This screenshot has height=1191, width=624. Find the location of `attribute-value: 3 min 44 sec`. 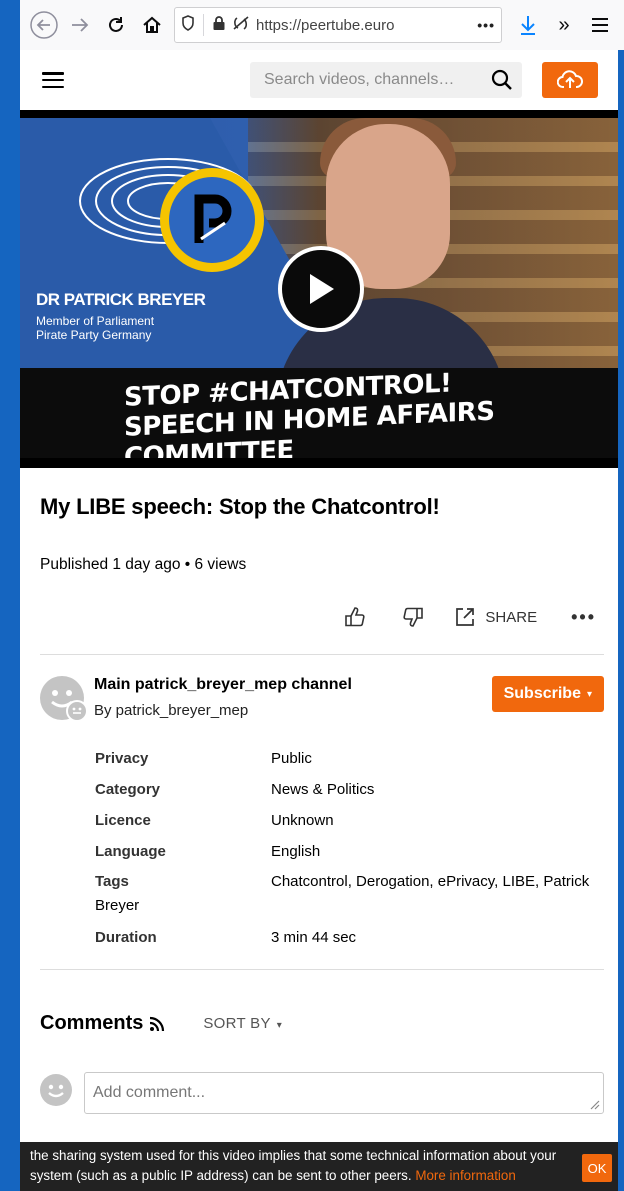

attribute-value: 3 min 44 sec is located at coordinates (314, 937).